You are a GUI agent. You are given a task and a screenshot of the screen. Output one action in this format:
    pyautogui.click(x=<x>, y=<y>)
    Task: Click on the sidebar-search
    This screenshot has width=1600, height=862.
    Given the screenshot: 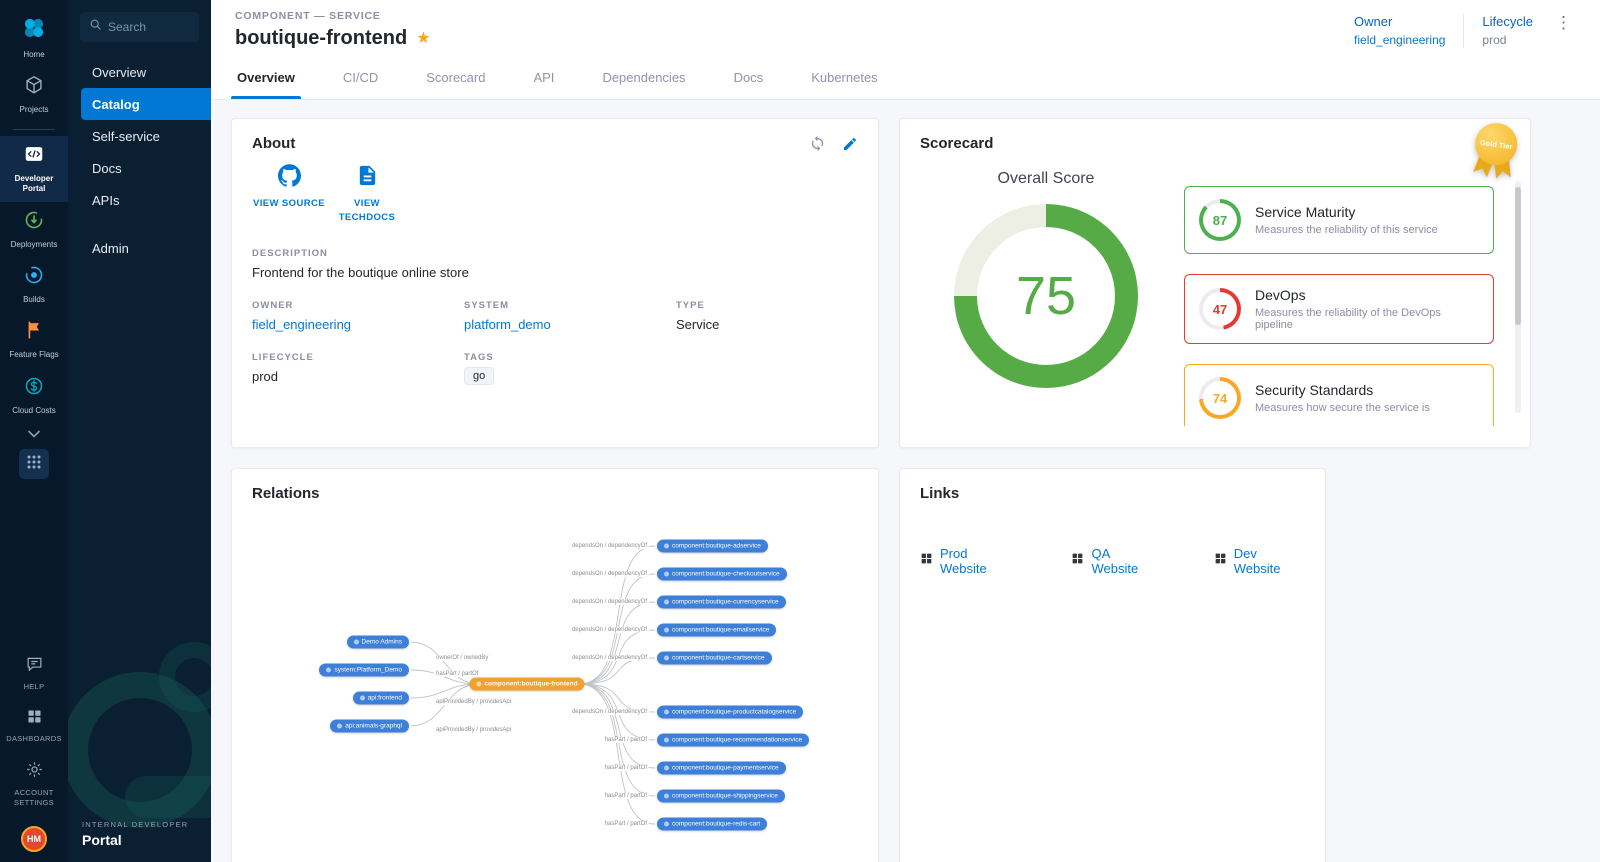 What is the action you would take?
    pyautogui.click(x=139, y=27)
    